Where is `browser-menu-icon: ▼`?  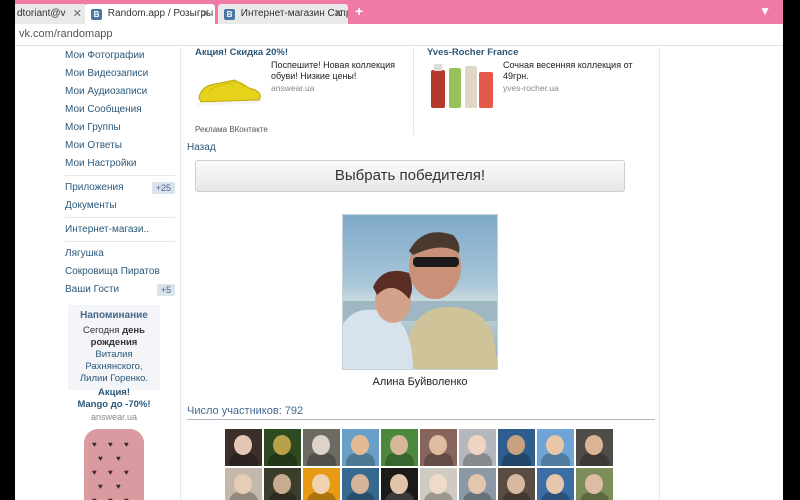 browser-menu-icon: ▼ is located at coordinates (765, 11).